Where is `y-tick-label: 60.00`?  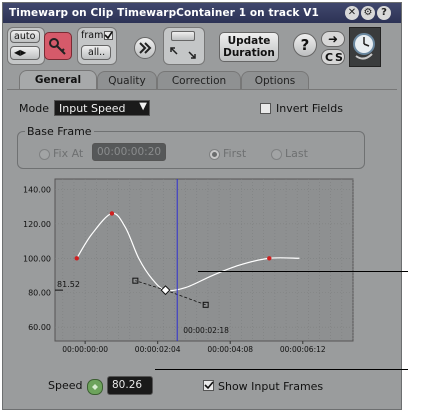 y-tick-label: 60.00 is located at coordinates (39, 327).